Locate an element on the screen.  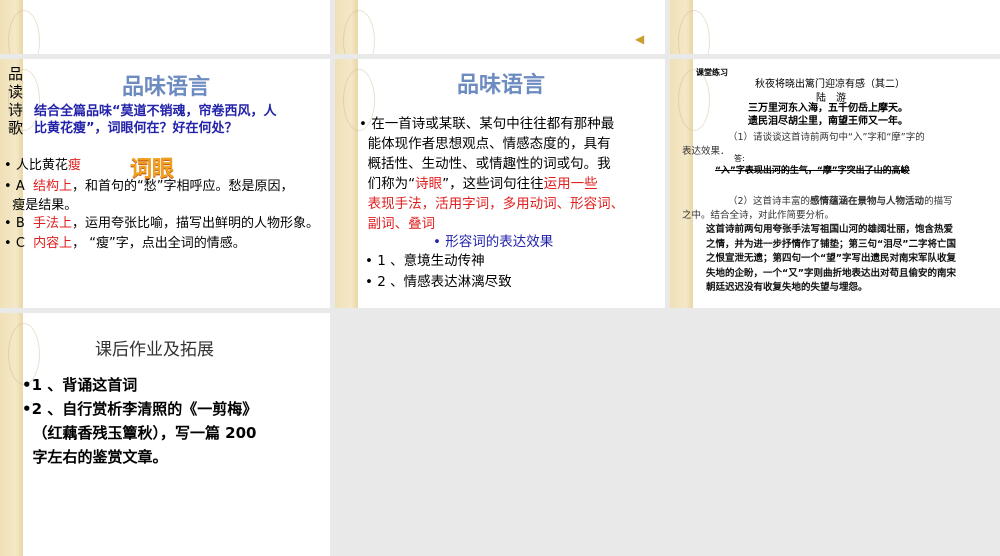
homework-item: 2 、自行赏析李清照的《一剪梅》 is located at coordinates (144, 409).